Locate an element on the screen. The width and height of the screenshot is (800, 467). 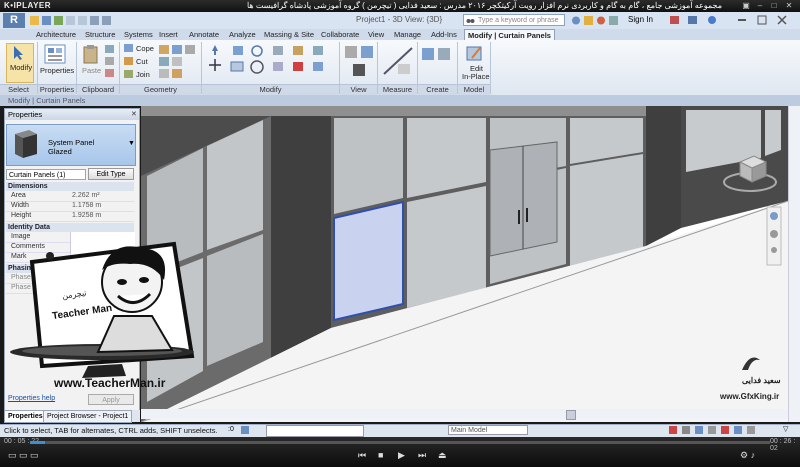
document-title: Project1 - 3D View: {3D} is located at coordinates (399, 19).